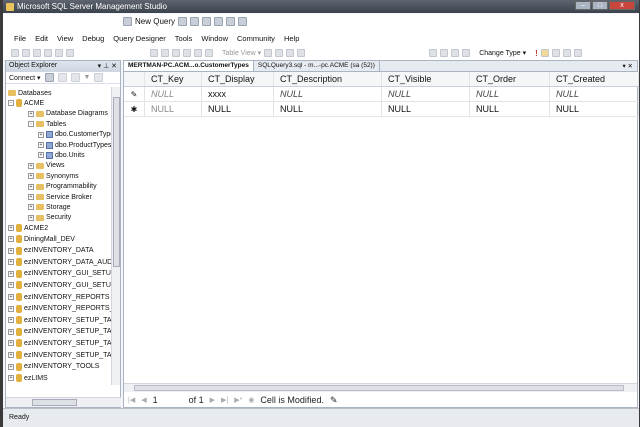 This screenshot has height=427, width=640. What do you see at coordinates (75, 135) in the screenshot?
I see `tree-node: + dbo.CustomerTypes` at bounding box center [75, 135].